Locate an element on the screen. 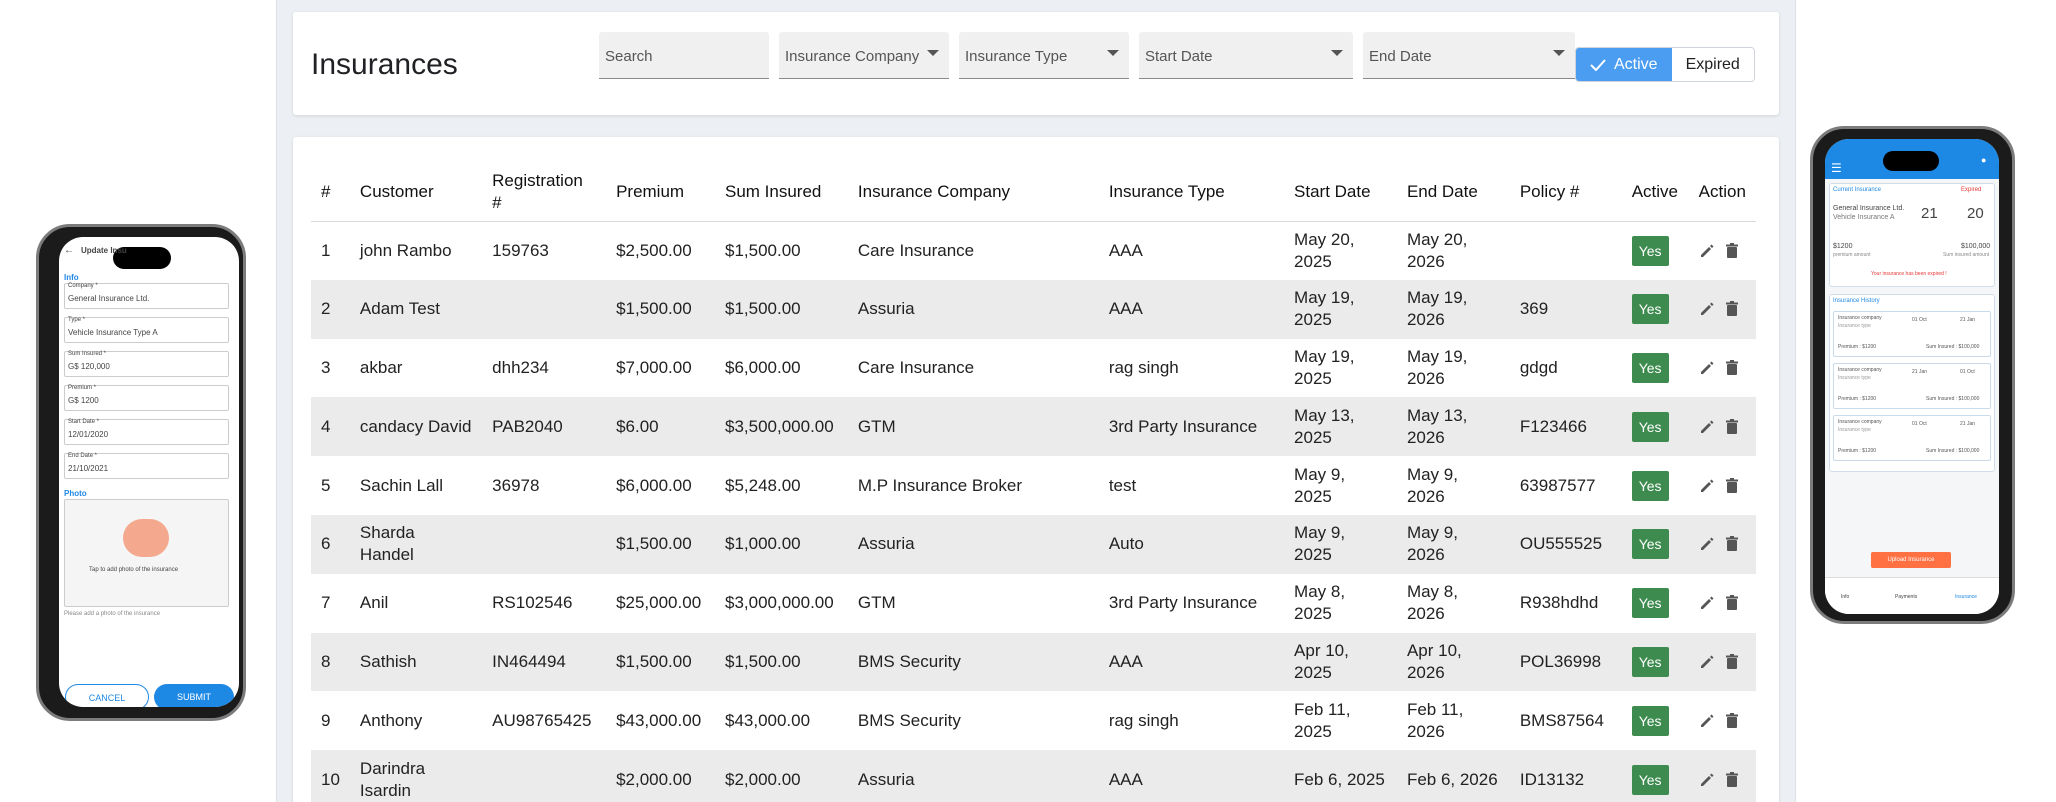  active-toggle-button: Active is located at coordinates (1624, 64).